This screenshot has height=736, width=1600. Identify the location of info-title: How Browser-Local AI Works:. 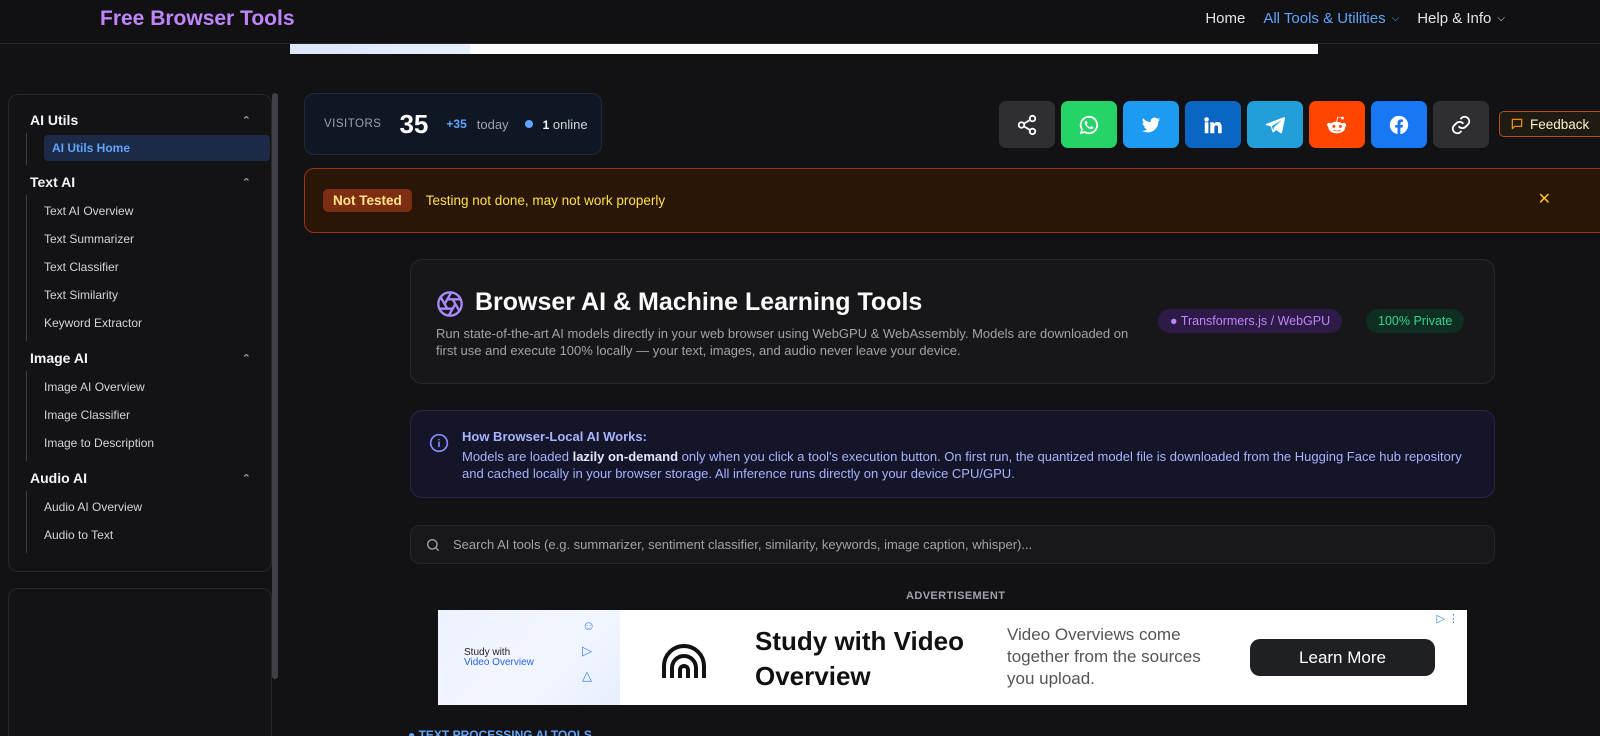
(554, 436).